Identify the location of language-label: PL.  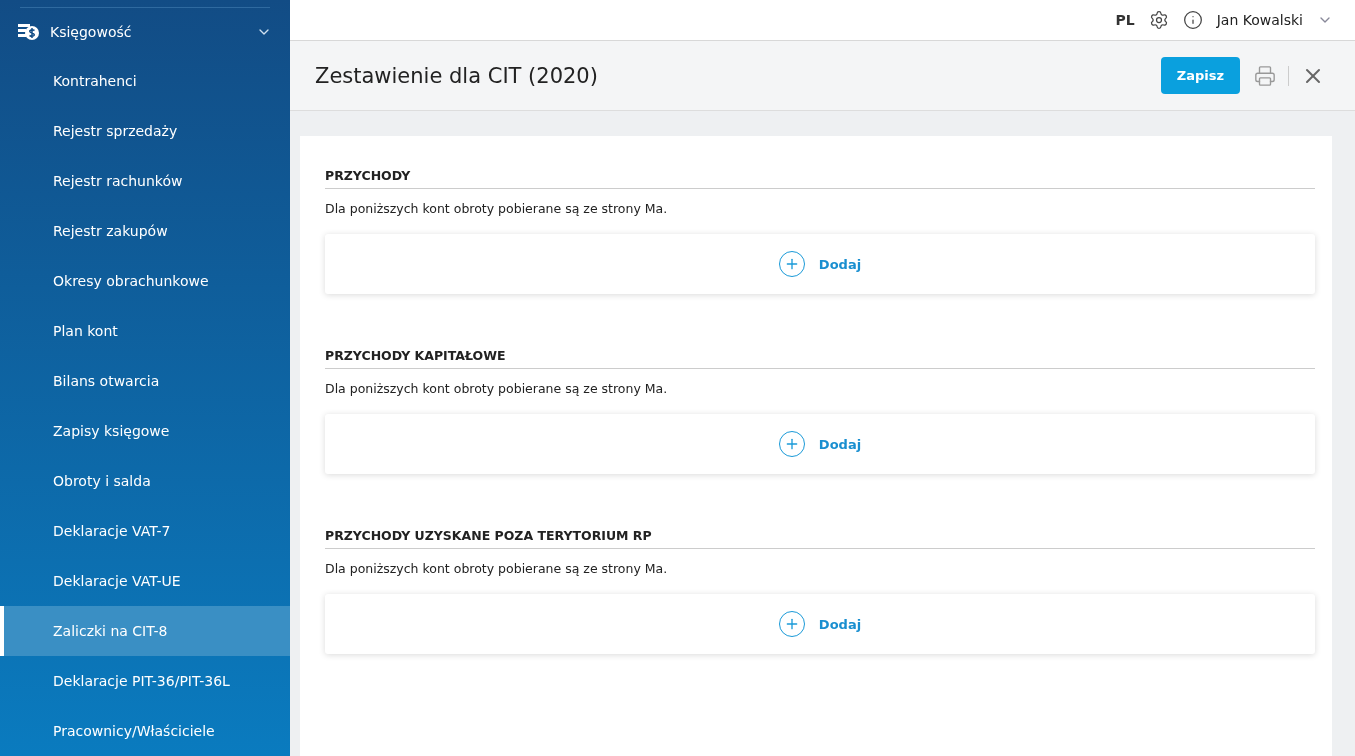
(1125, 20).